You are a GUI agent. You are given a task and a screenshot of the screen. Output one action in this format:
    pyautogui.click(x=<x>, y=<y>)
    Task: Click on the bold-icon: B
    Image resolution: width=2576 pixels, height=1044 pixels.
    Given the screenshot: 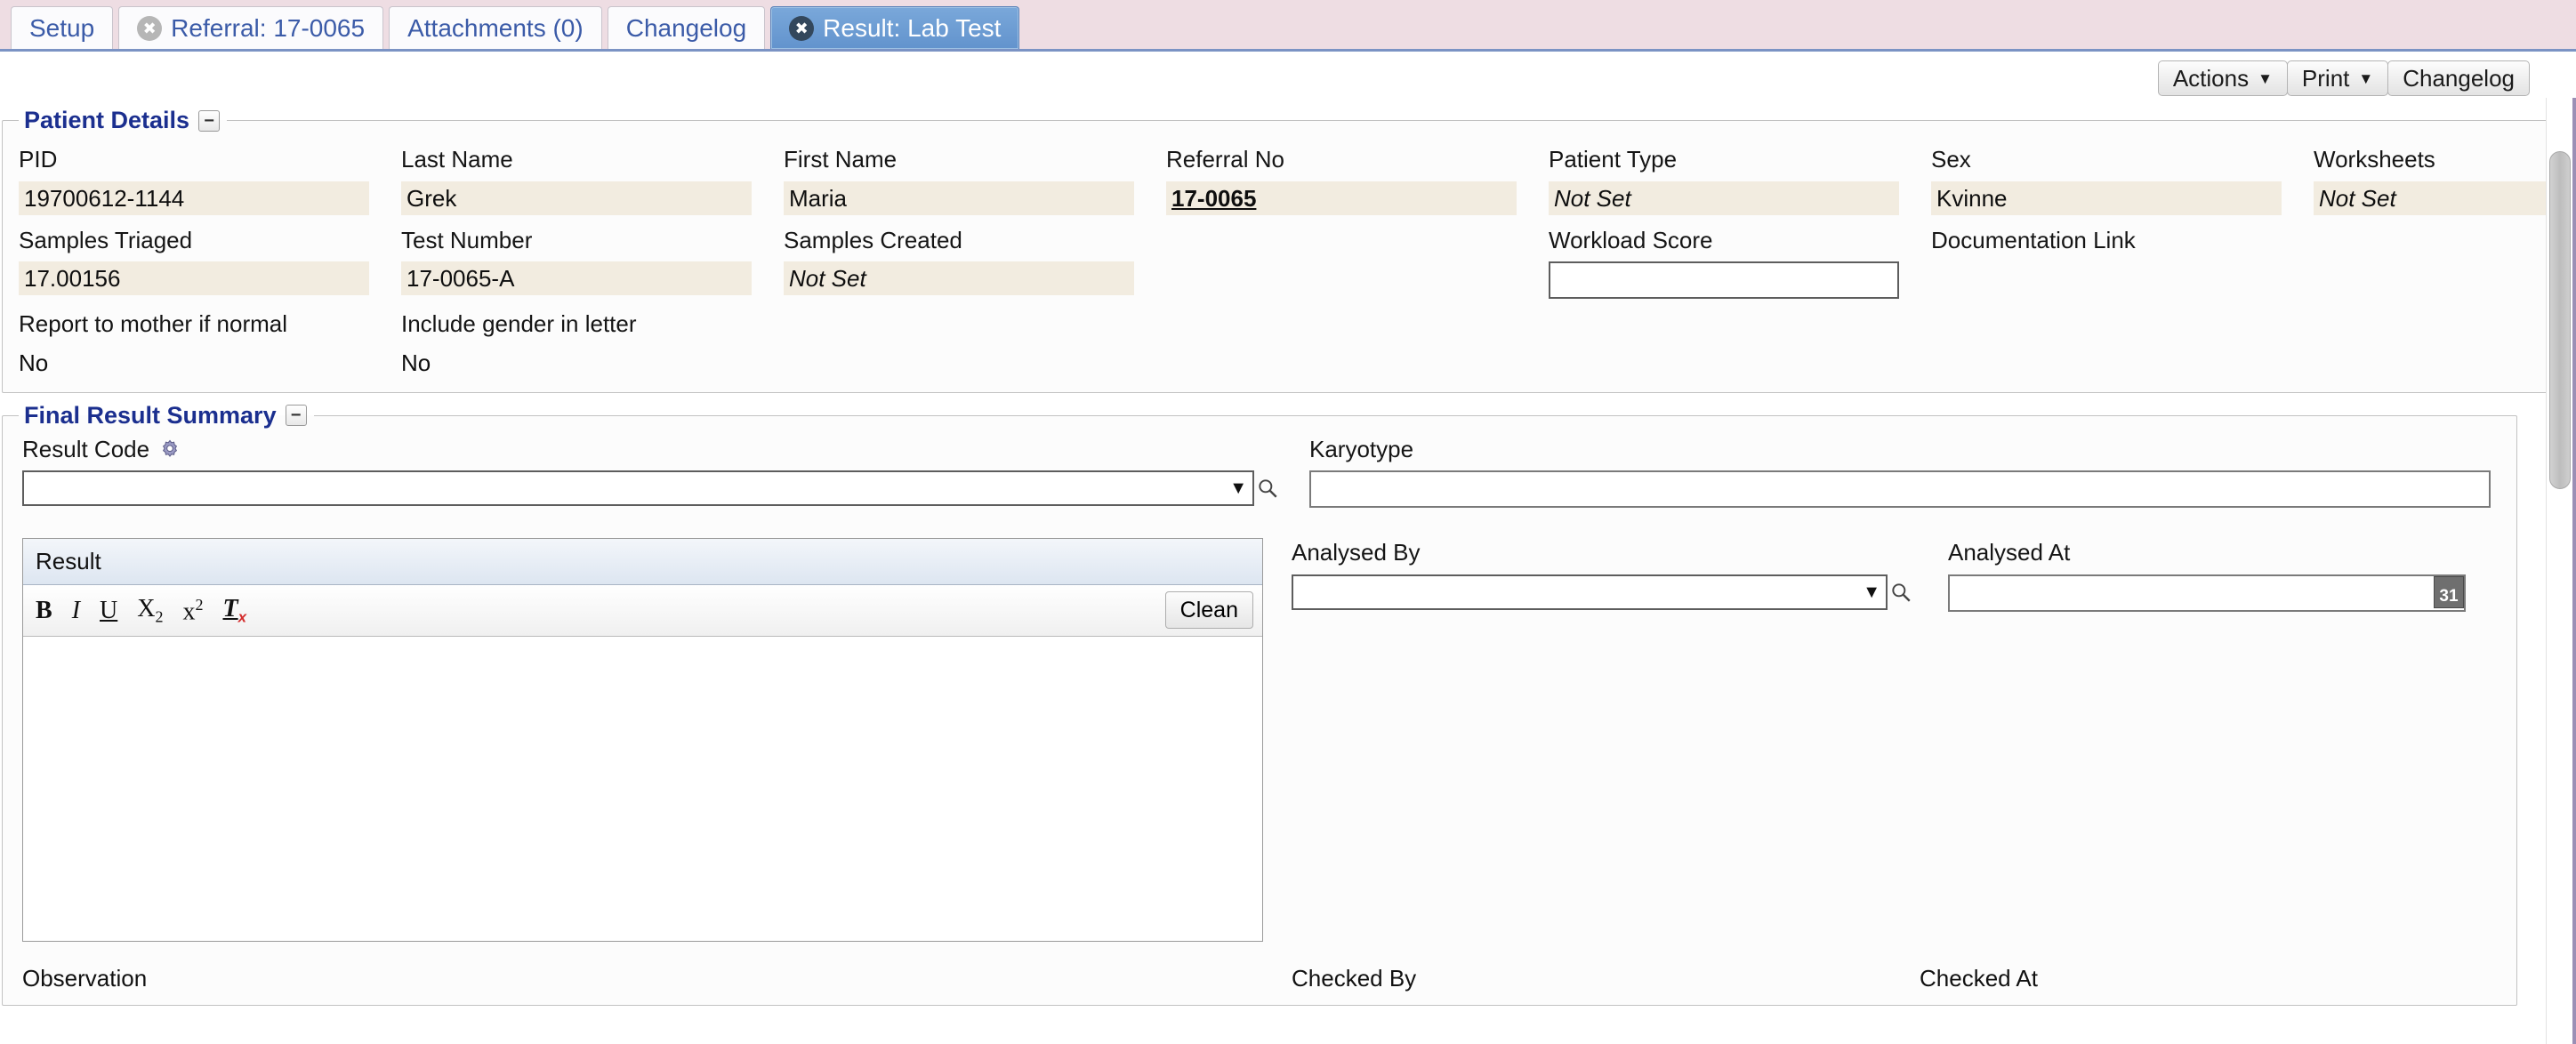 What is the action you would take?
    pyautogui.click(x=44, y=610)
    